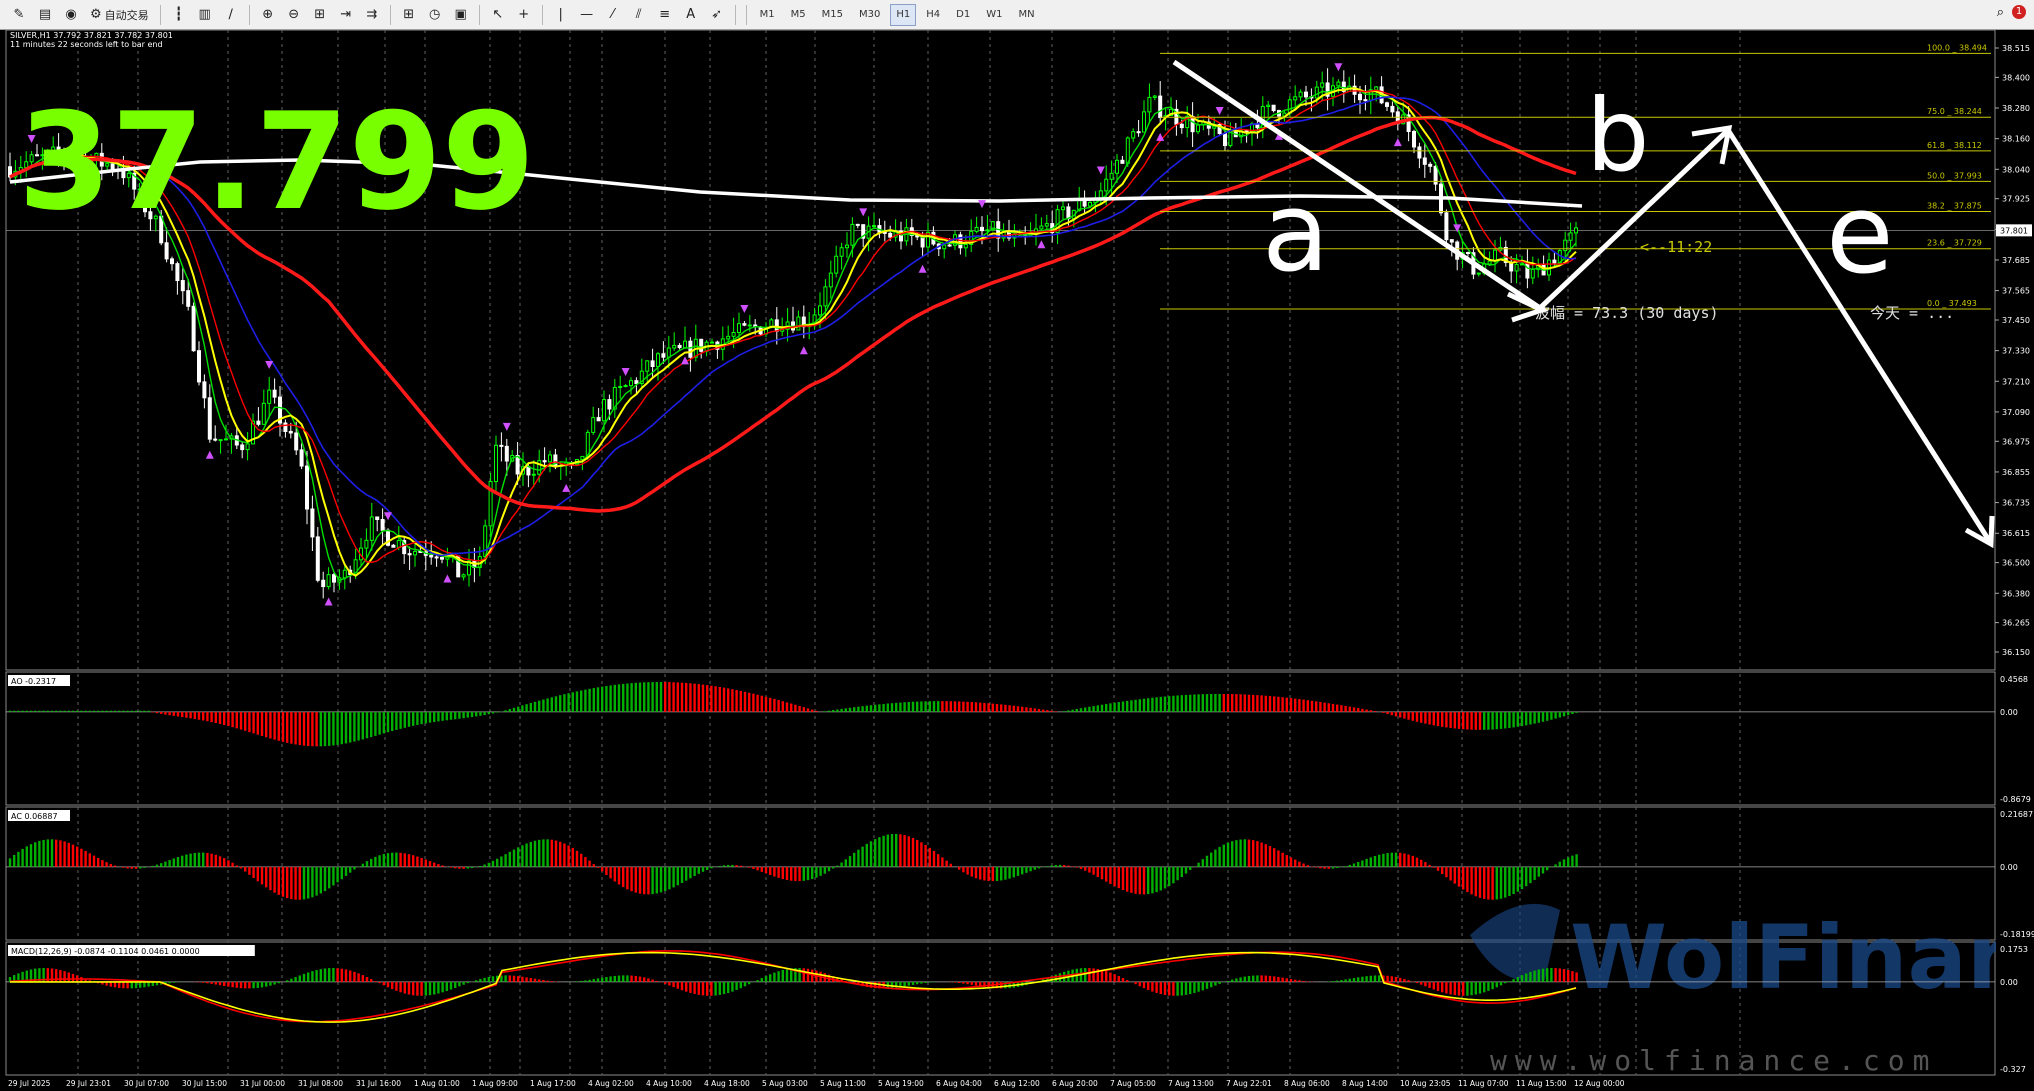  I want to click on toolbar-right: ⌕ 1, so click(2011, 12).